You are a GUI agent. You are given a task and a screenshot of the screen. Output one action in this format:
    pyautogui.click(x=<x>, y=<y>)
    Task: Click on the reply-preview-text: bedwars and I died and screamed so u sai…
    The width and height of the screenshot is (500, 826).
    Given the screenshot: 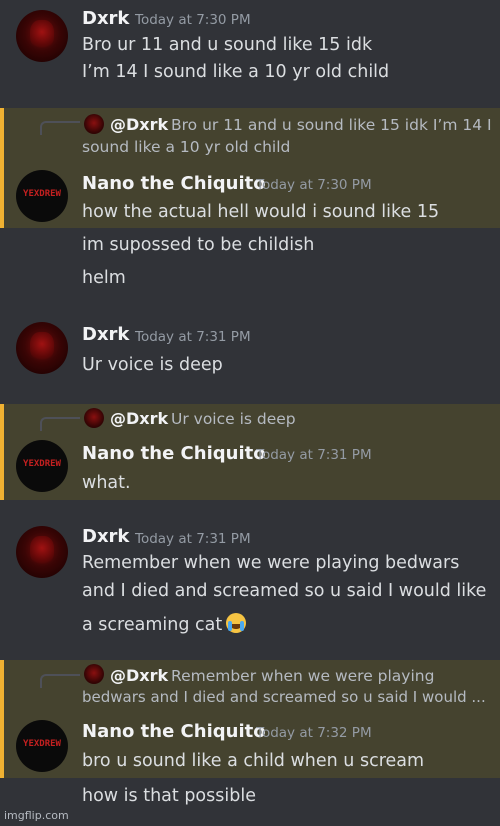 What is the action you would take?
    pyautogui.click(x=284, y=697)
    